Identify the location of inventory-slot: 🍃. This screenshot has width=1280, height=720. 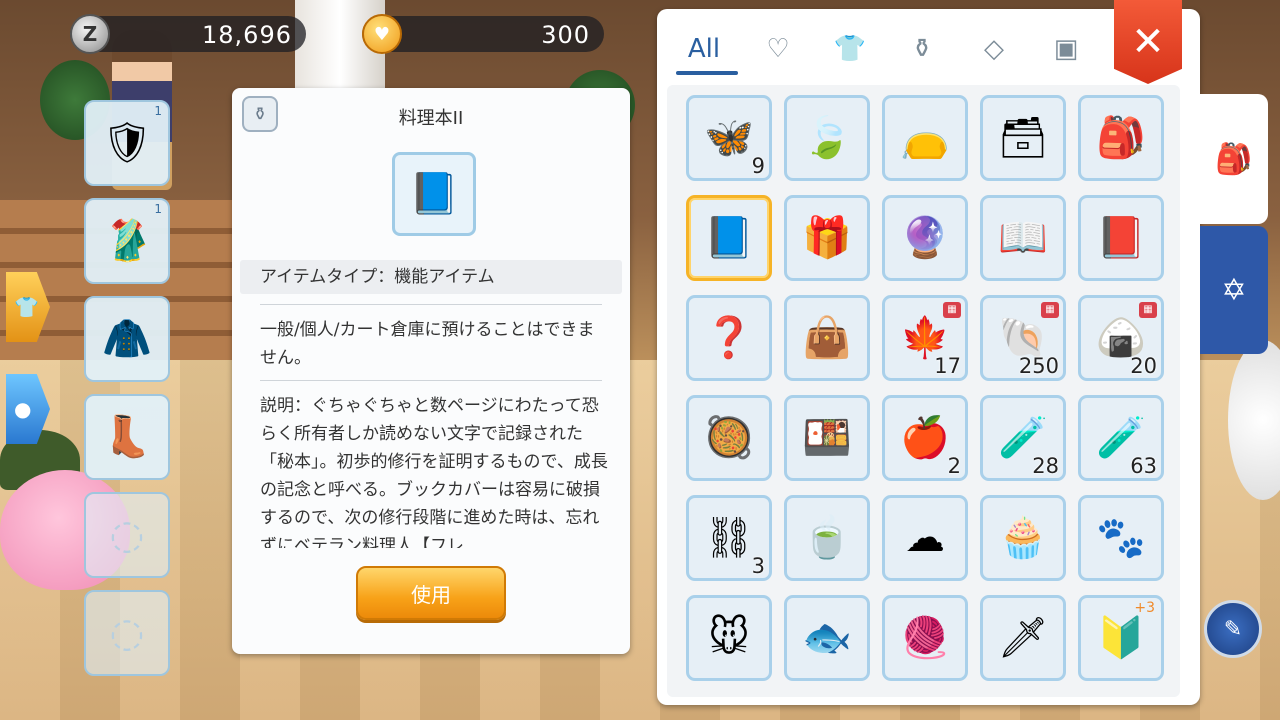
(827, 138).